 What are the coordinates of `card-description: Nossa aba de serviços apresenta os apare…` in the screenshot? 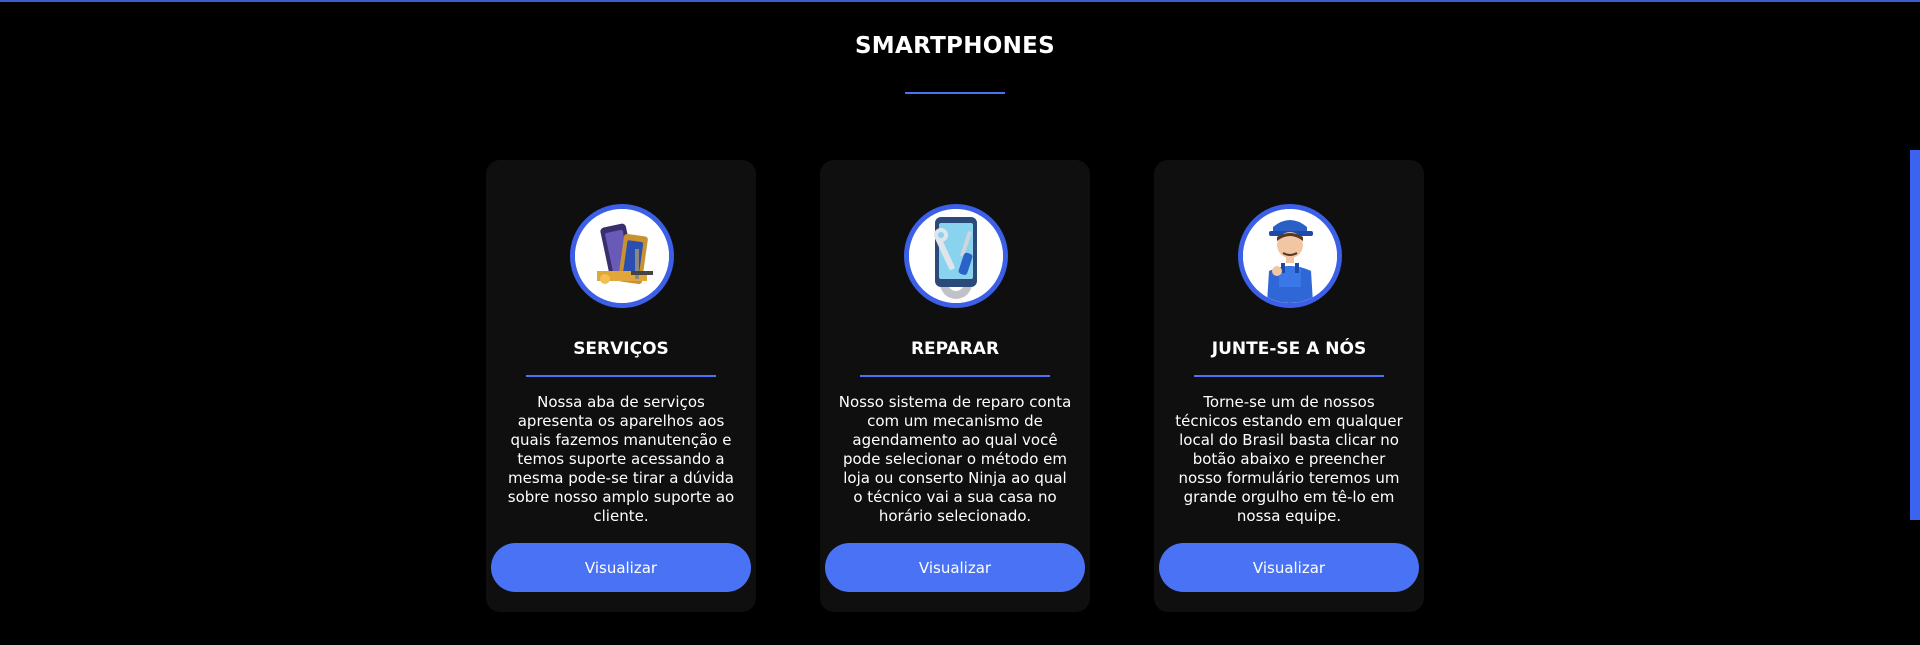 It's located at (621, 459).